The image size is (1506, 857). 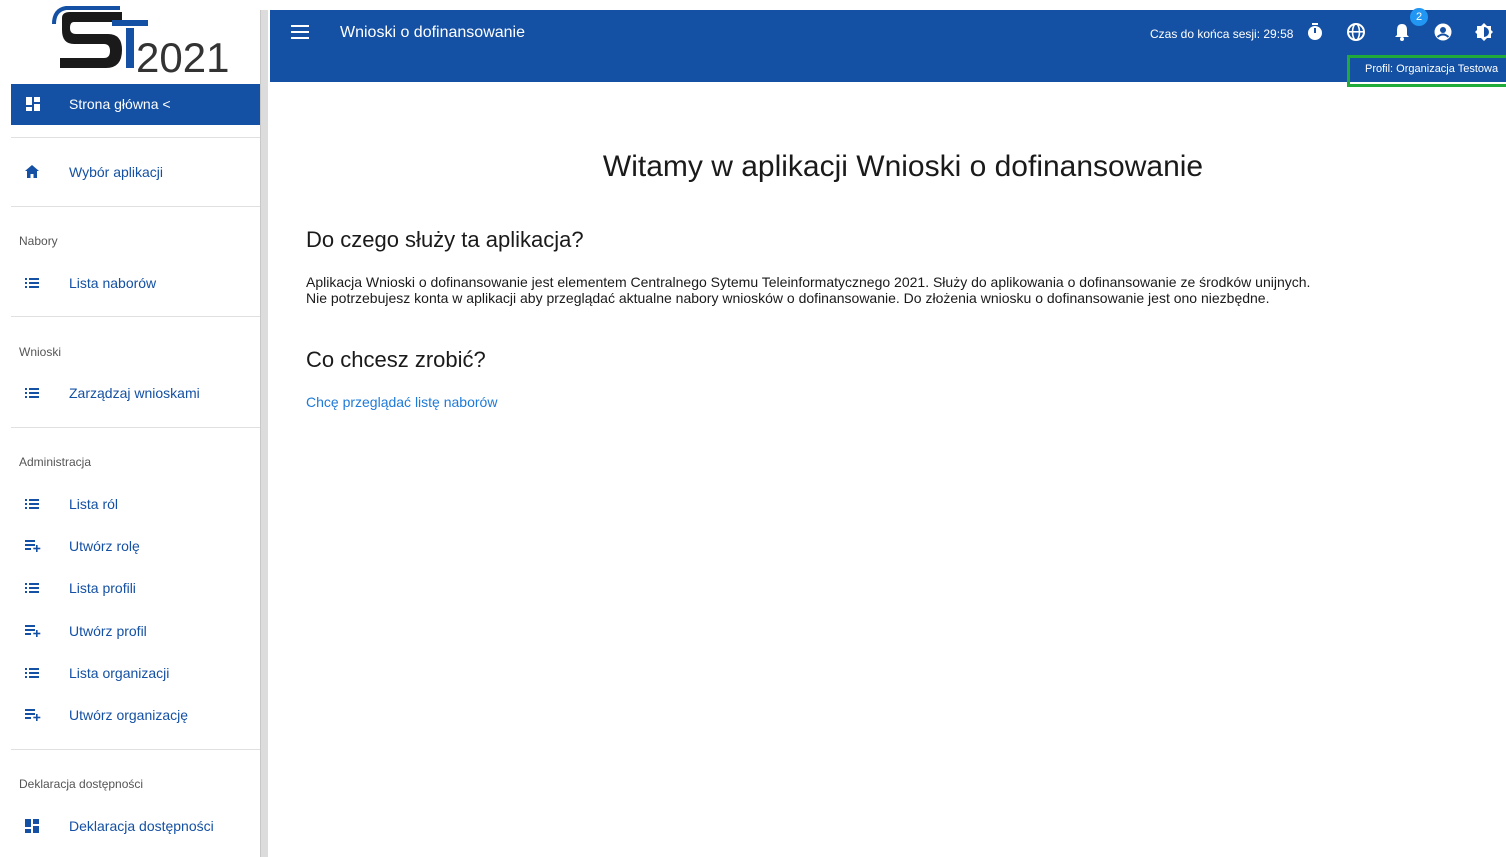 What do you see at coordinates (1443, 32) in the screenshot?
I see `account-icon` at bounding box center [1443, 32].